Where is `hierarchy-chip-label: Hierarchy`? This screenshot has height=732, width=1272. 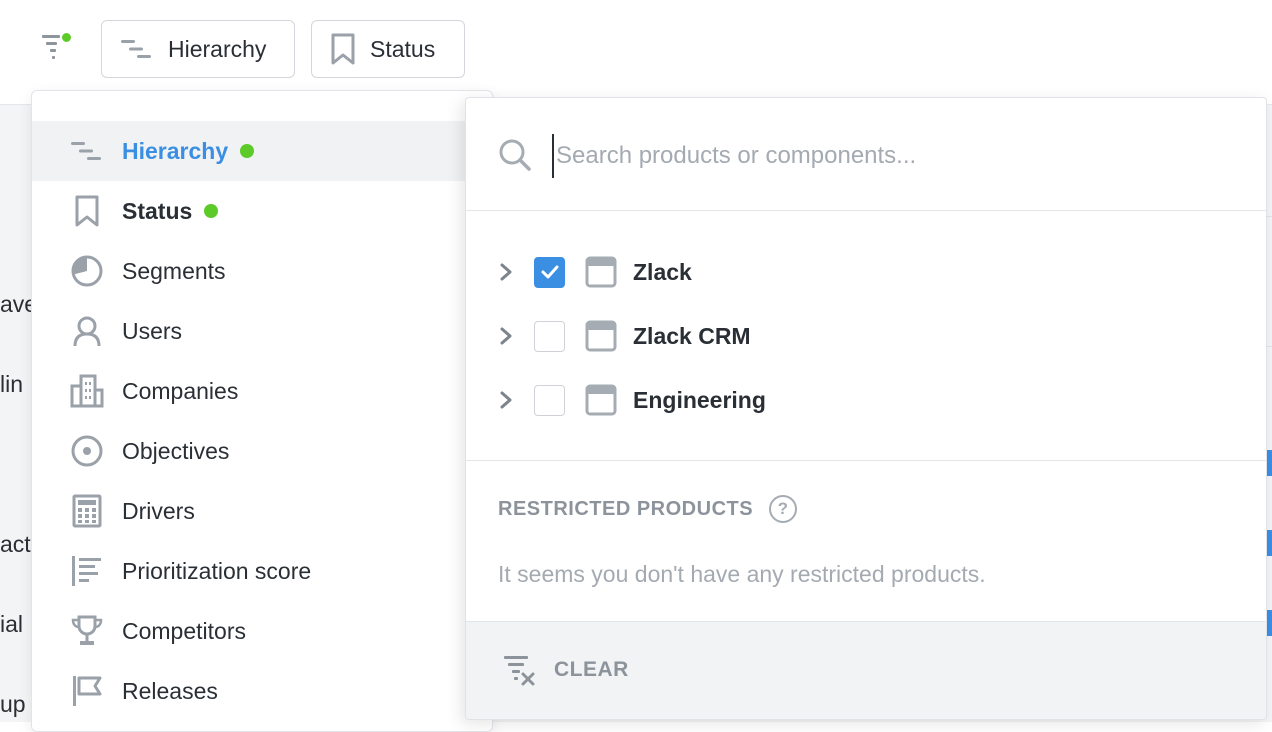 hierarchy-chip-label: Hierarchy is located at coordinates (217, 48).